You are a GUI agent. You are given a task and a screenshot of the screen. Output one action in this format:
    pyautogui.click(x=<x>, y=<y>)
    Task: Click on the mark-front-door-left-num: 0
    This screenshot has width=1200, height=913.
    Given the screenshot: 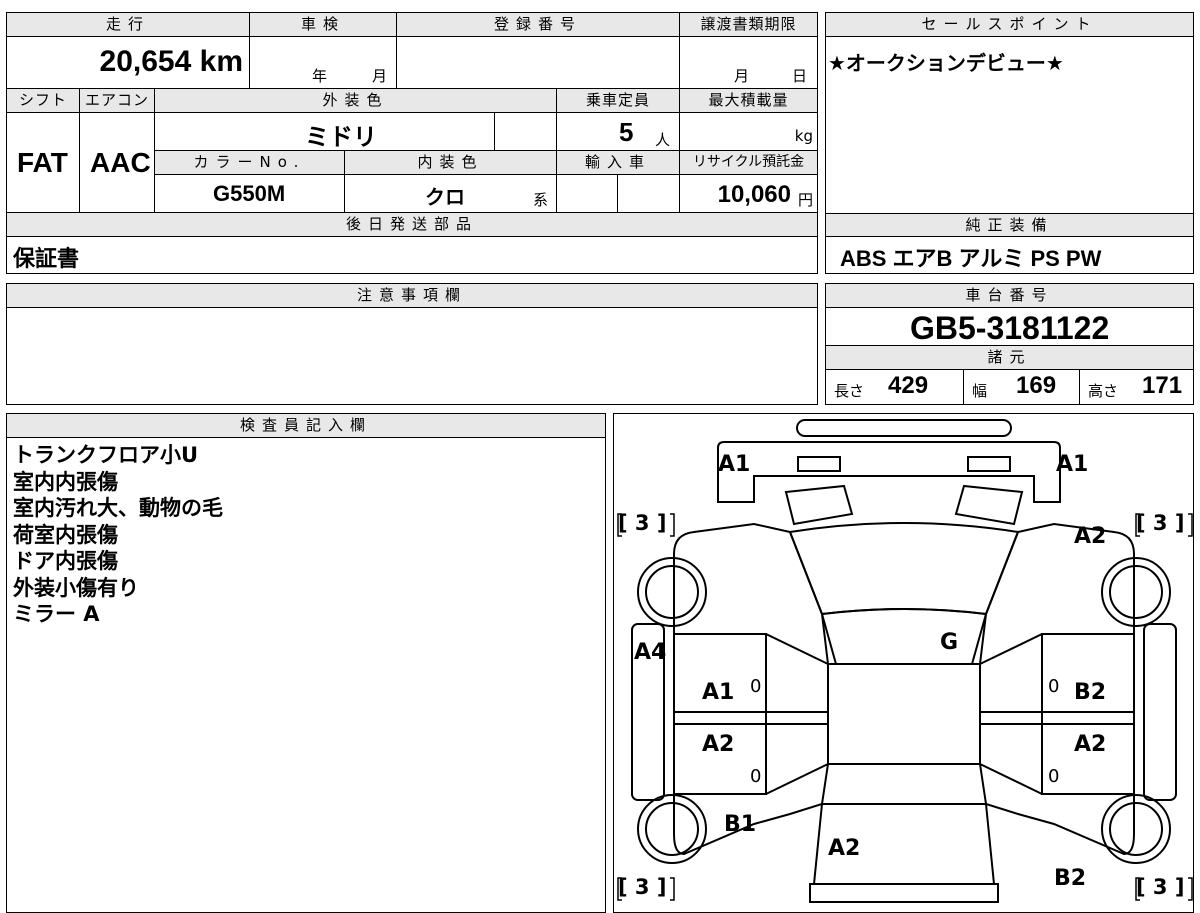 What is the action you would take?
    pyautogui.click(x=756, y=686)
    